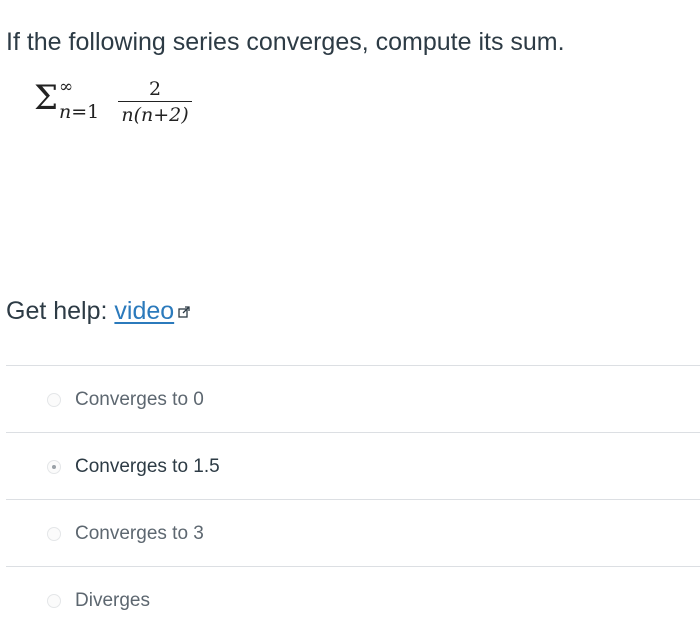 This screenshot has width=700, height=629. What do you see at coordinates (184, 310) in the screenshot?
I see `external-link-icon` at bounding box center [184, 310].